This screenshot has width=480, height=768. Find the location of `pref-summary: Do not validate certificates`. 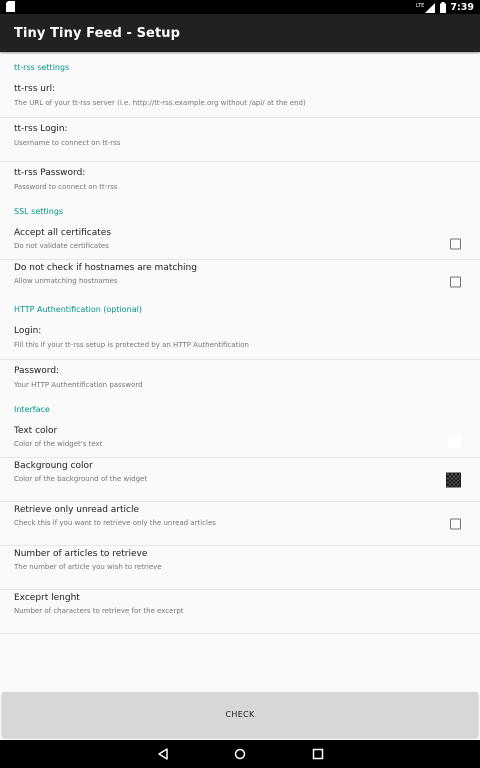

pref-summary: Do not validate certificates is located at coordinates (61, 246).